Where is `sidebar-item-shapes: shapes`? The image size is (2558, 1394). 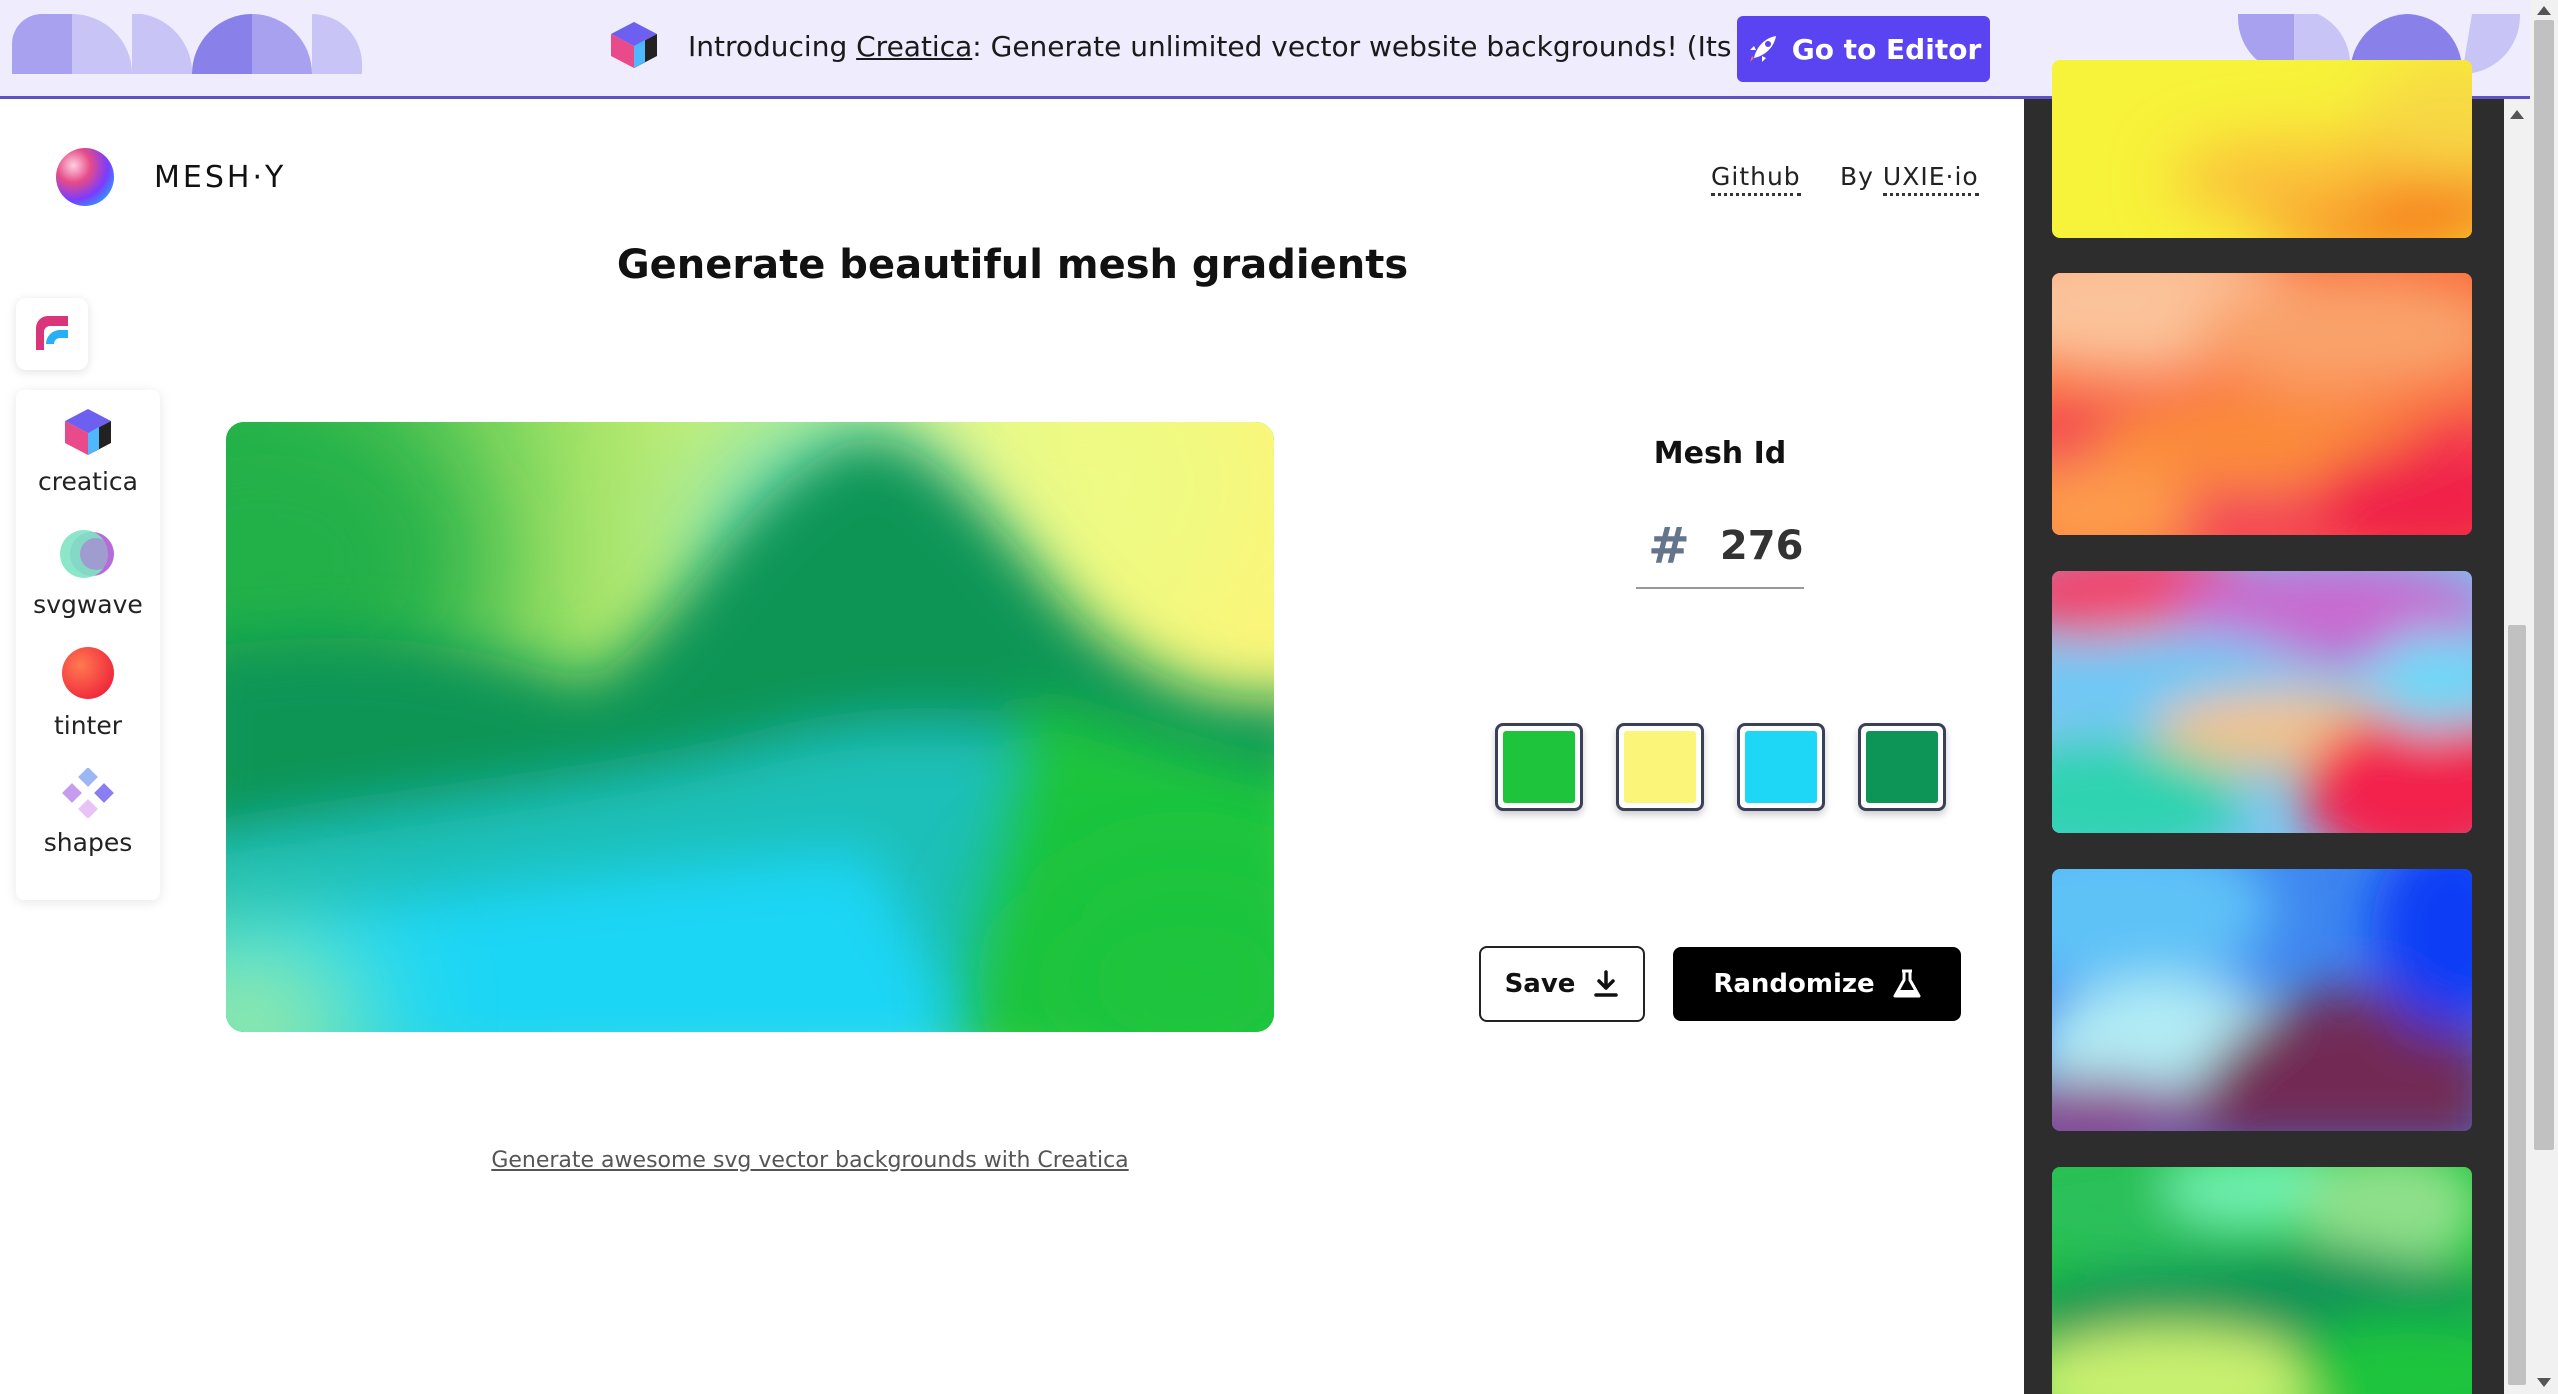
sidebar-item-shapes: shapes is located at coordinates (88, 812).